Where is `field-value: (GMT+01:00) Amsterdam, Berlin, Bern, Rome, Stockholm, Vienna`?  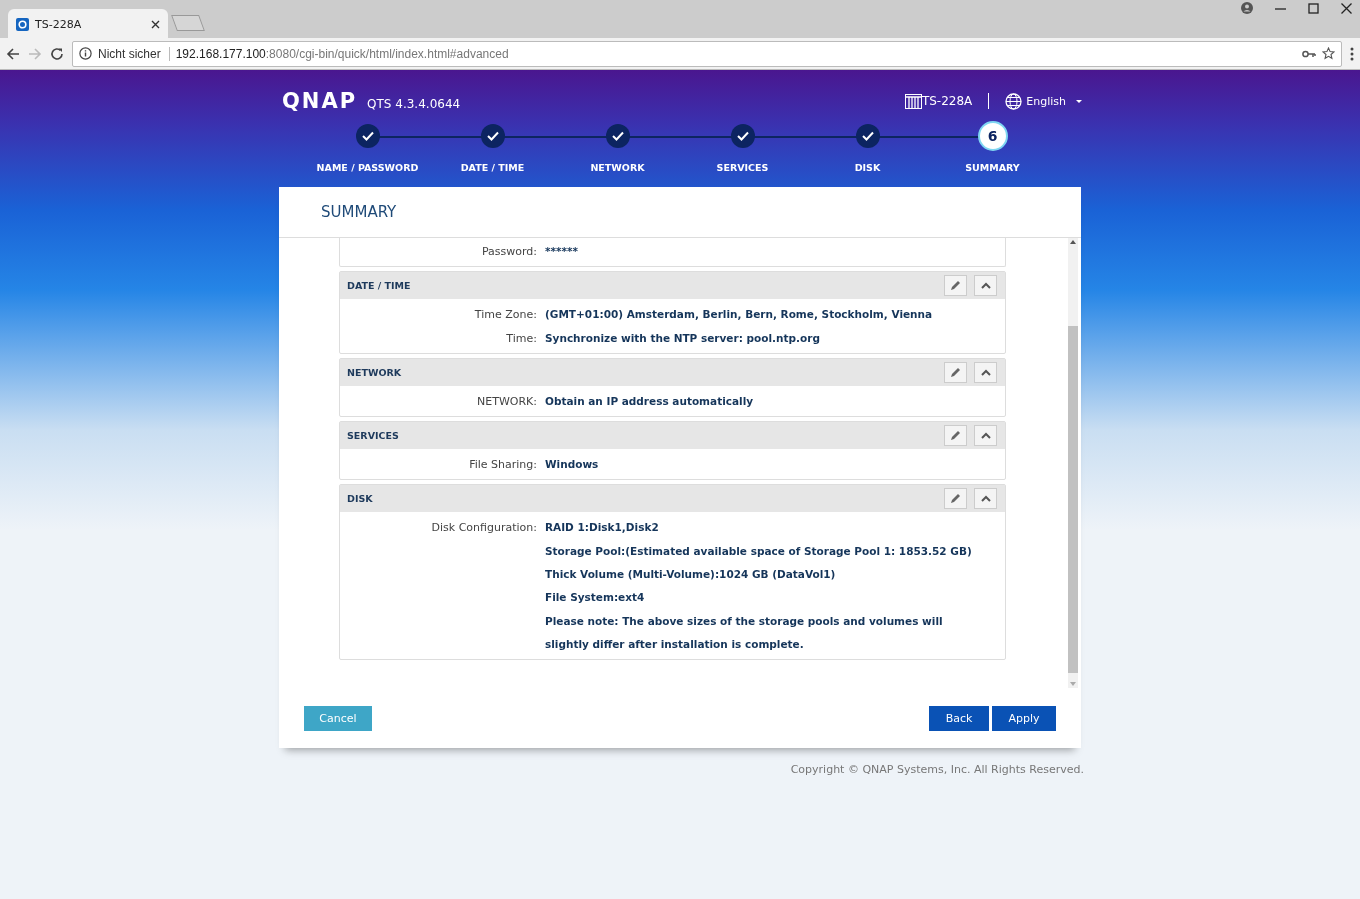 field-value: (GMT+01:00) Amsterdam, Berlin, Bern, Rome, Stockholm, Vienna is located at coordinates (739, 315).